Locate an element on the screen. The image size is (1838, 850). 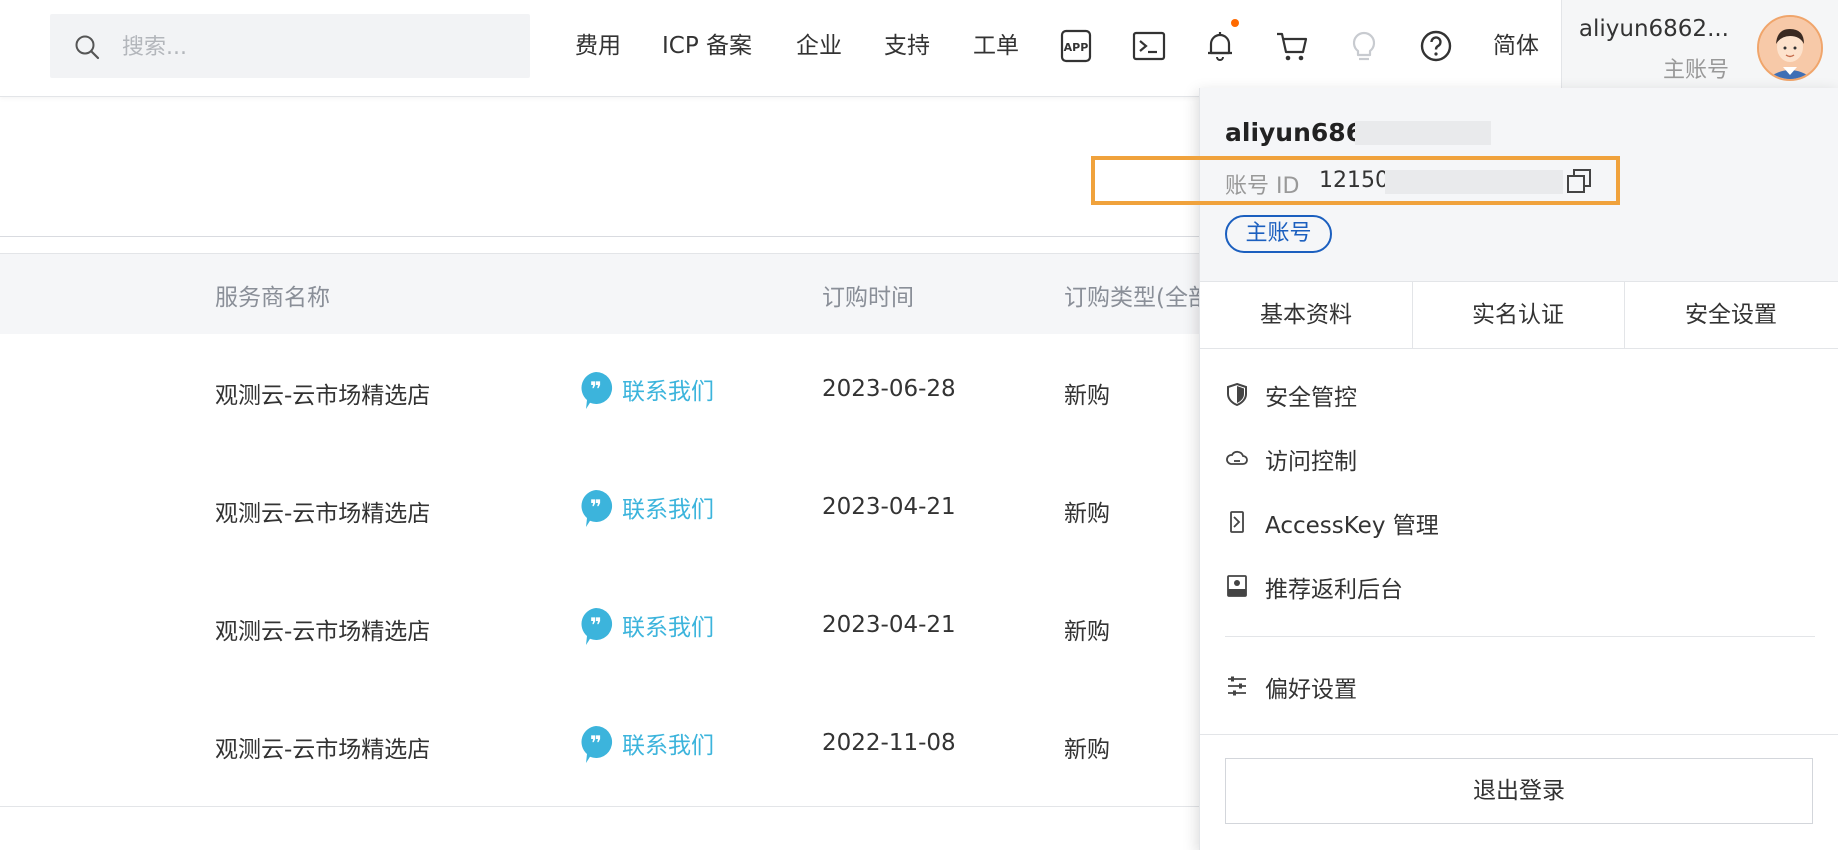
search-icon is located at coordinates (87, 47).